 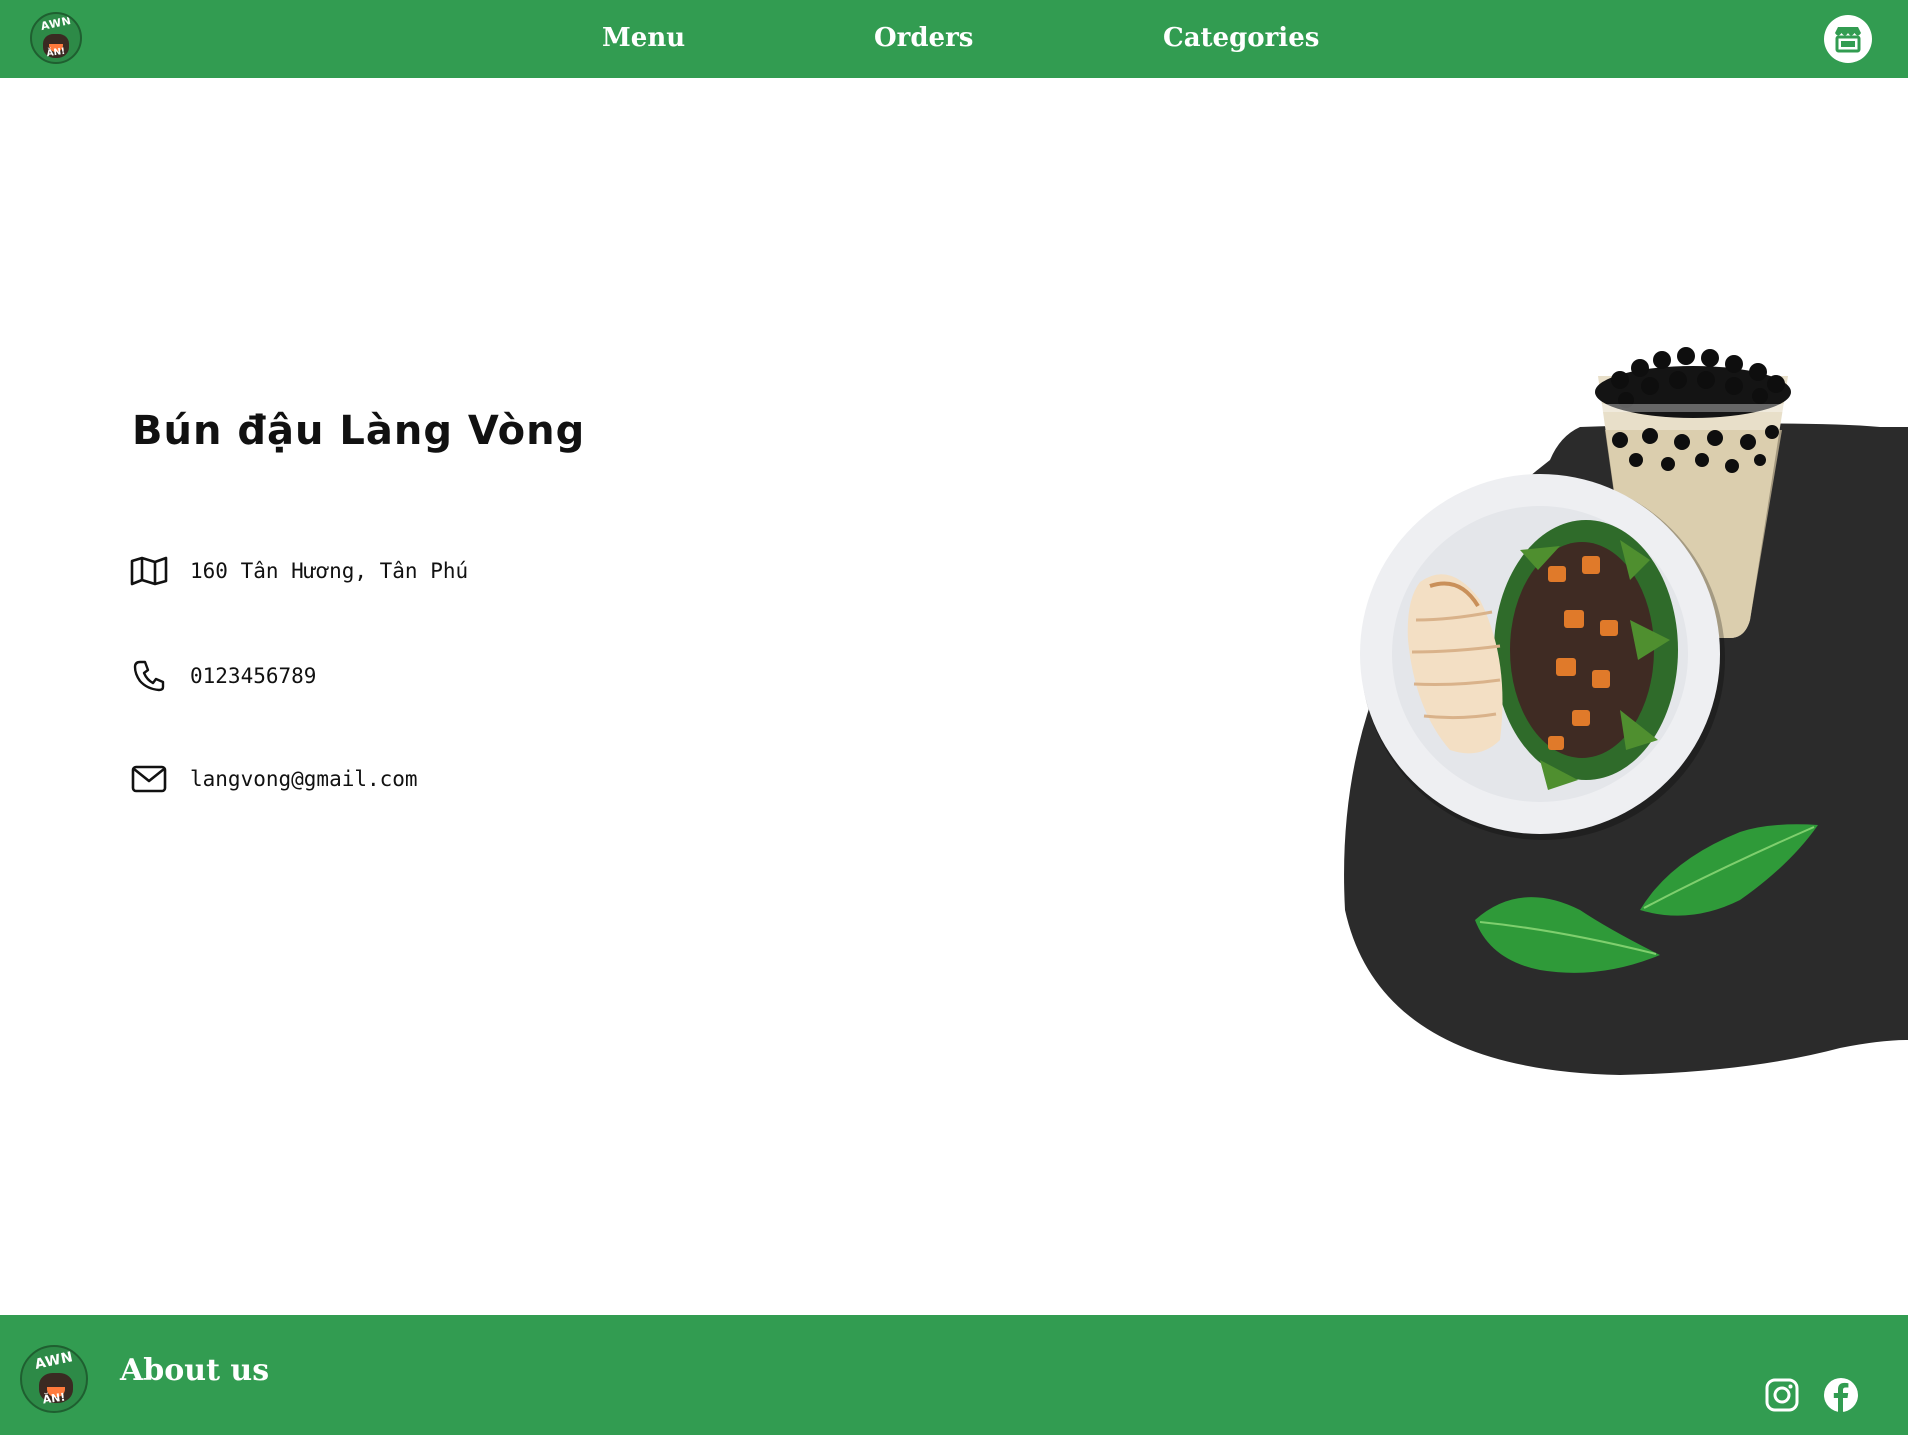 I want to click on address-row: 160 Tân Hương, Tân Phú, so click(x=299, y=571).